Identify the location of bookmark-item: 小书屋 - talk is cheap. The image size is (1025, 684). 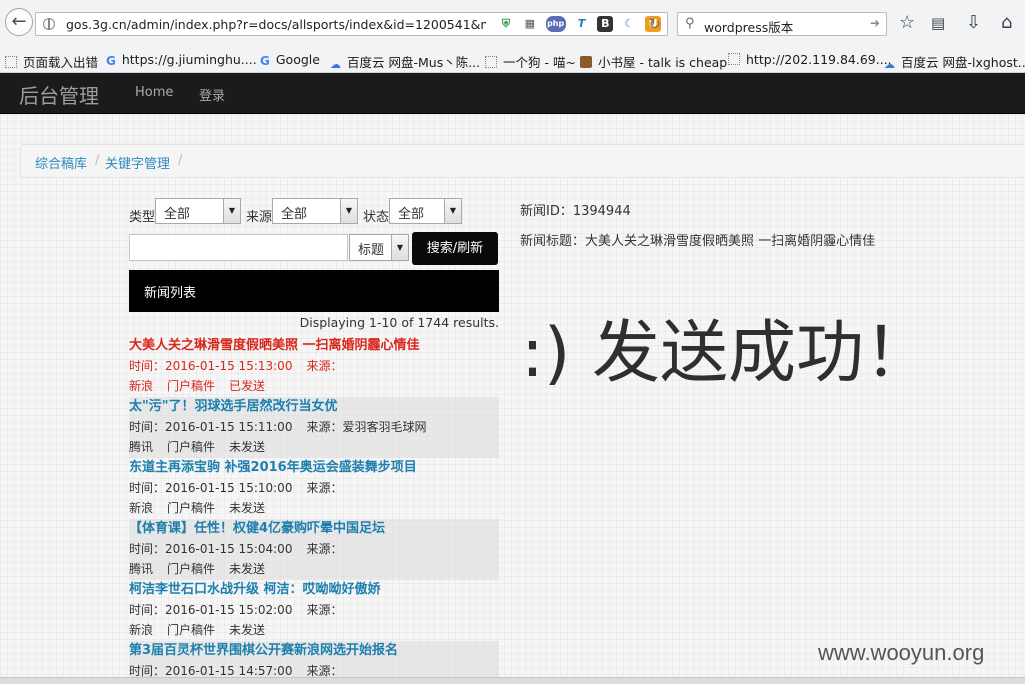
(653, 61).